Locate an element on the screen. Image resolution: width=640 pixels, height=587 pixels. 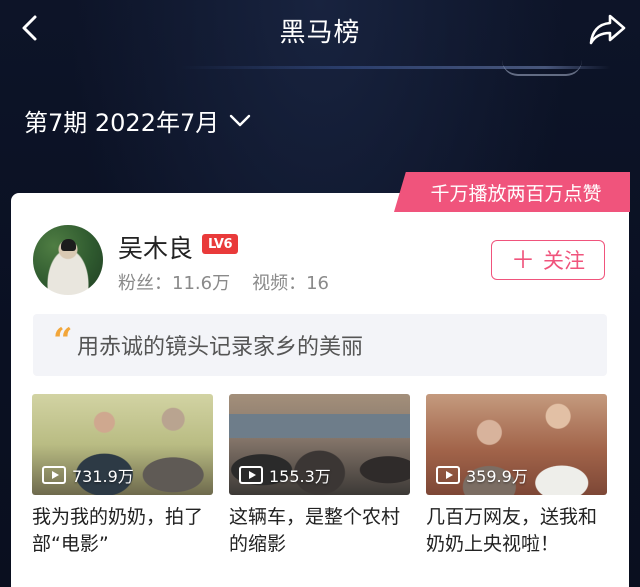
videos-stat: 视频：16 is located at coordinates (290, 282).